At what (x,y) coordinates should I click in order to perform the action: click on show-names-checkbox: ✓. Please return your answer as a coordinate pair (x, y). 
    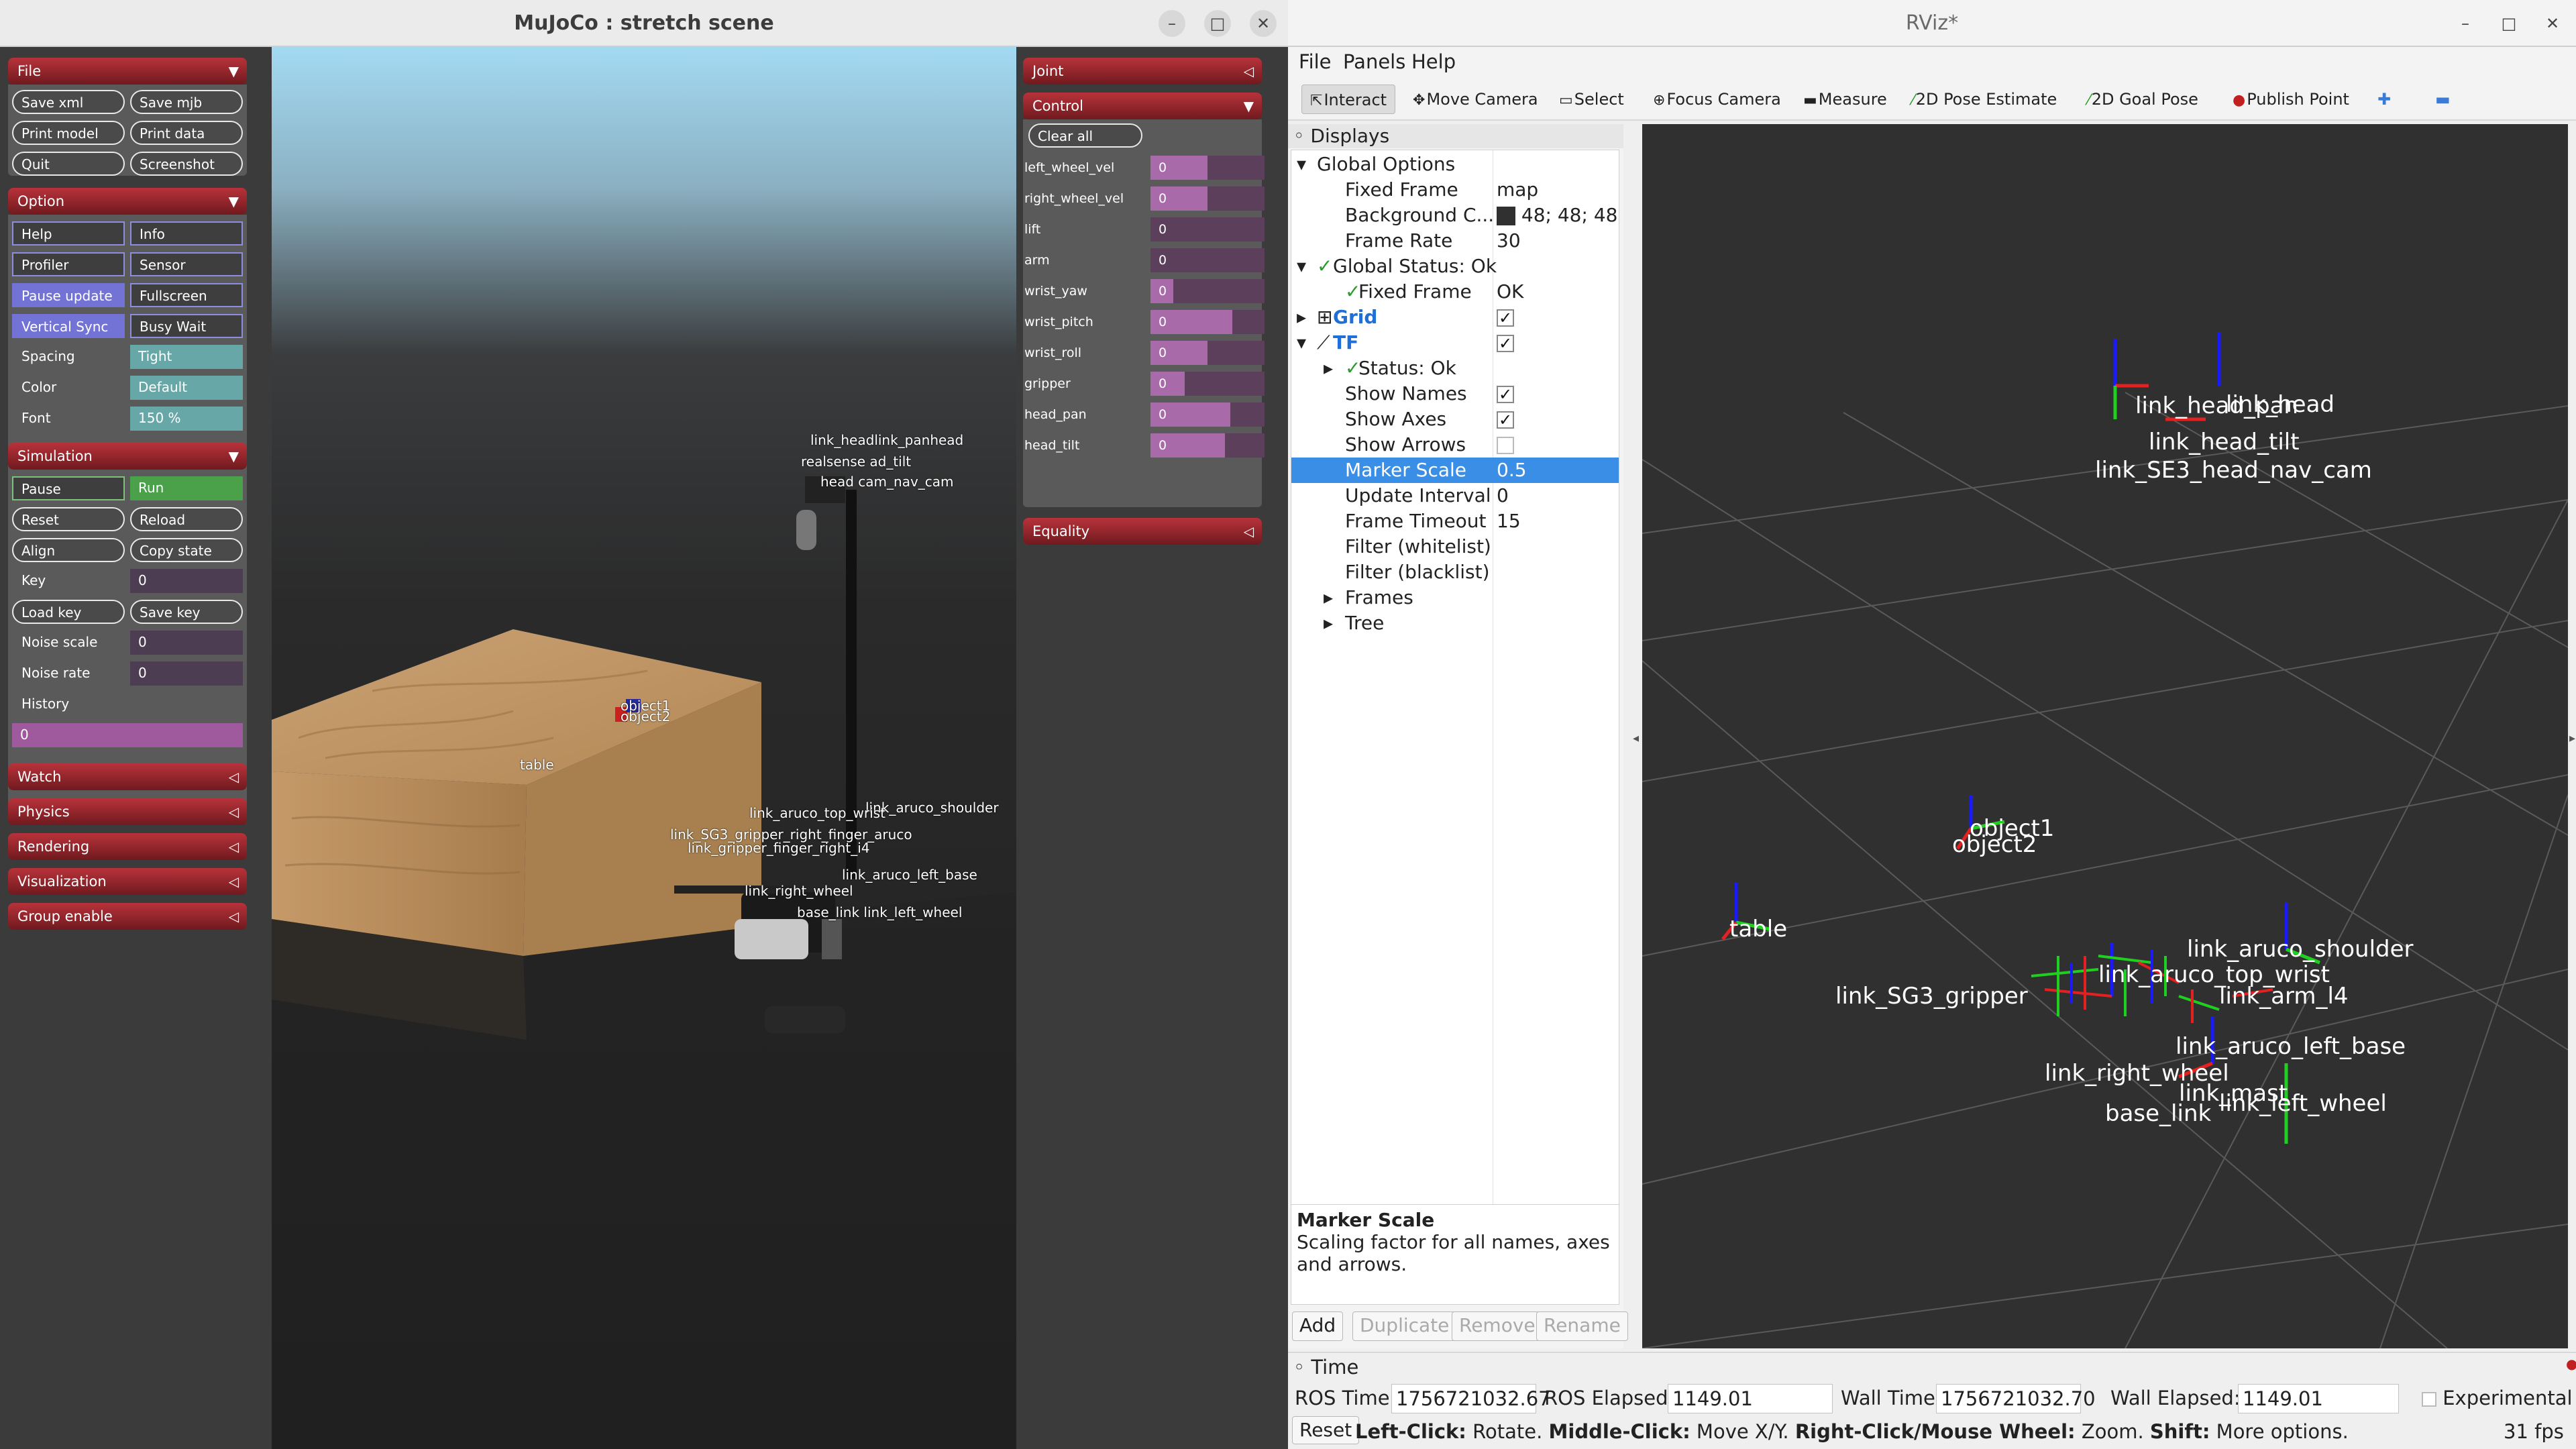
    Looking at the image, I should click on (1505, 394).